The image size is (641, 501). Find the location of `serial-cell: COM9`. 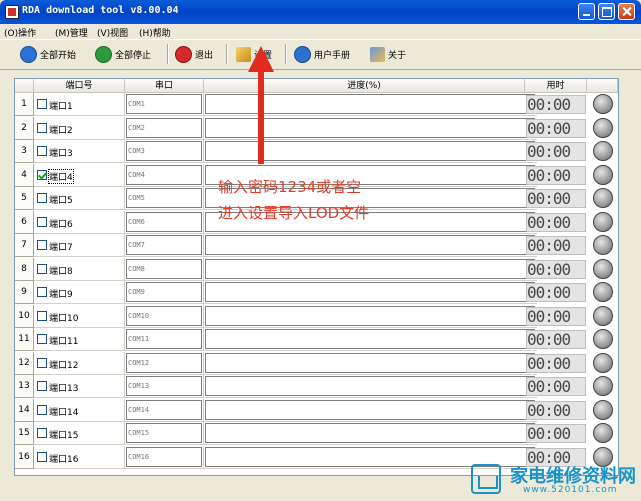

serial-cell: COM9 is located at coordinates (164, 292).